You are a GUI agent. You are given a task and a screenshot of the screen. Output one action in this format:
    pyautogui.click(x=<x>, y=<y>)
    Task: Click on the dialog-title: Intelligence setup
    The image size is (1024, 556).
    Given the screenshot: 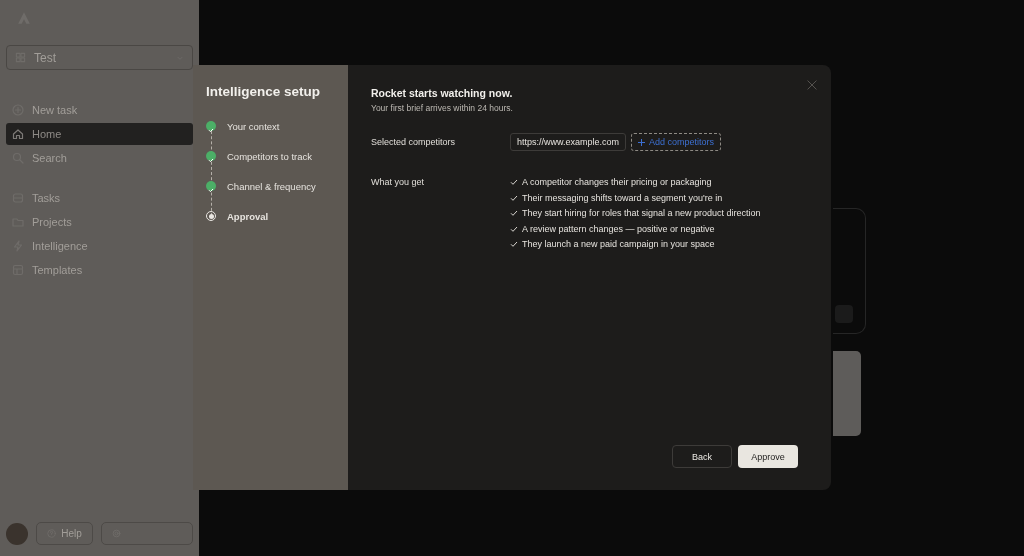 What is the action you would take?
    pyautogui.click(x=264, y=91)
    